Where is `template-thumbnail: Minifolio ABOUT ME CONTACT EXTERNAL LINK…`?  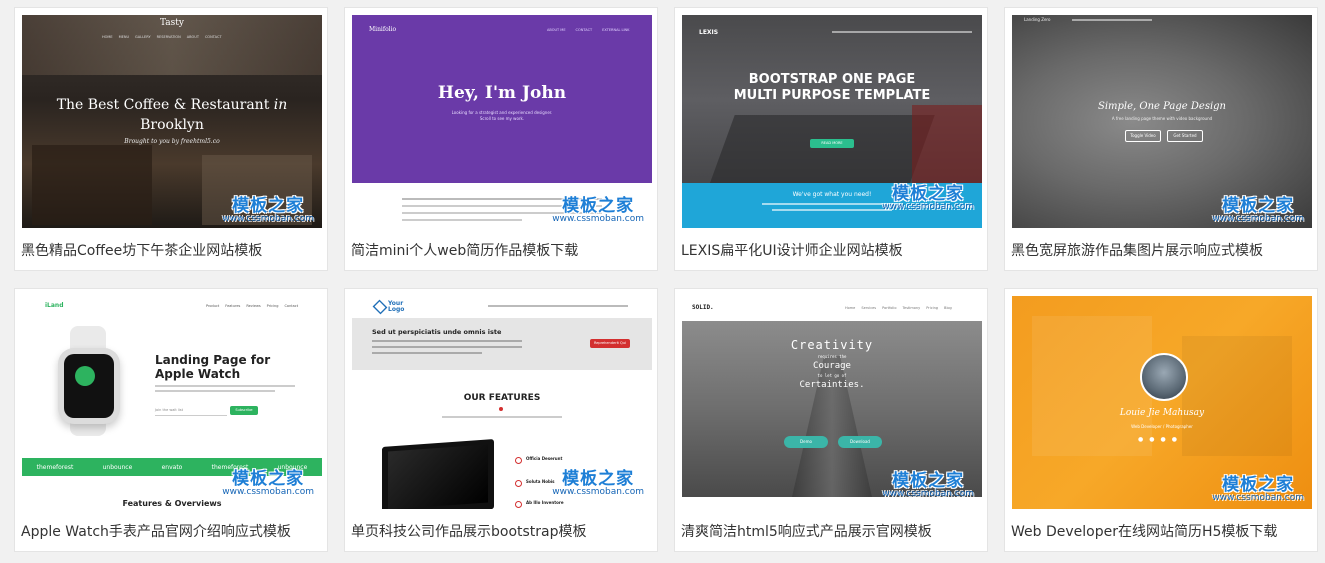
template-thumbnail: Minifolio ABOUT ME CONTACT EXTERNAL LINK… is located at coordinates (502, 121).